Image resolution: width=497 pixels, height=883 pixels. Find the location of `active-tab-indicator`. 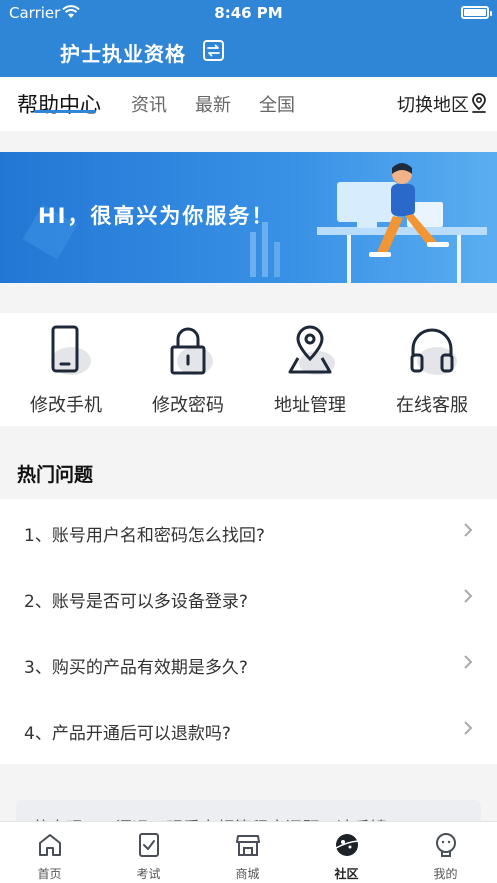

active-tab-indicator is located at coordinates (65, 111).